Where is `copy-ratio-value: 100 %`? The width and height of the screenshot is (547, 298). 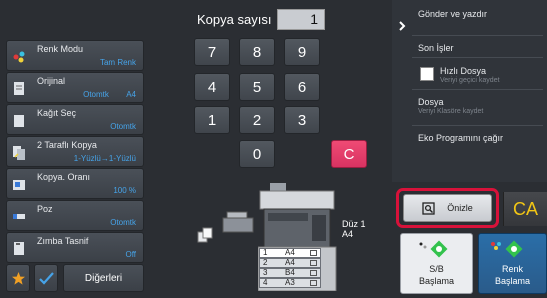 copy-ratio-value: 100 % is located at coordinates (124, 190).